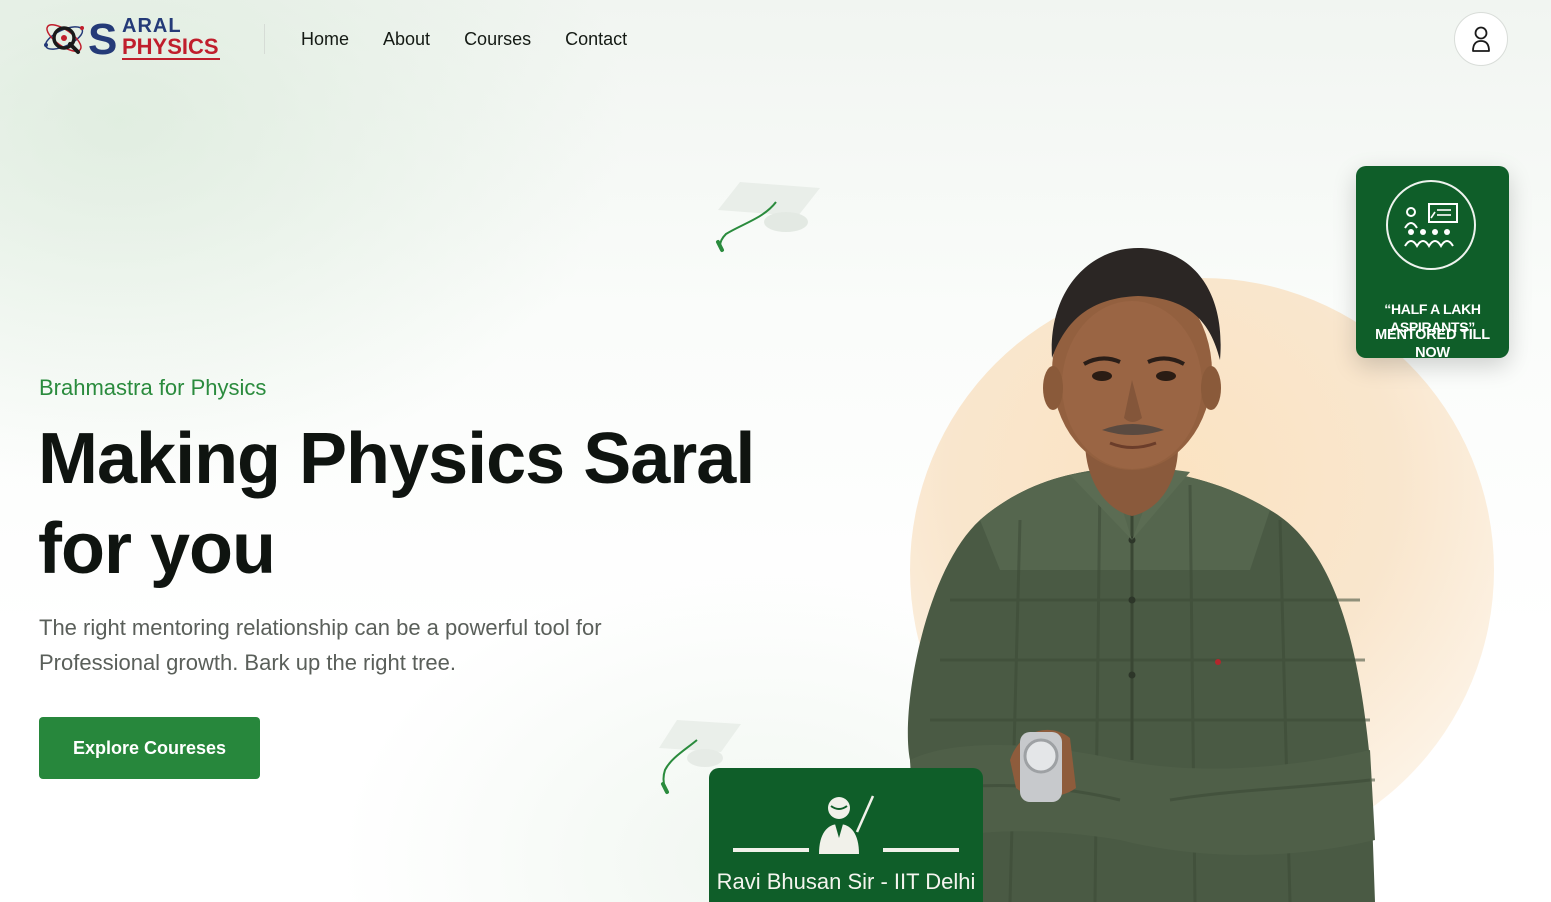 The image size is (1551, 902). What do you see at coordinates (406, 39) in the screenshot?
I see `nav-about: About` at bounding box center [406, 39].